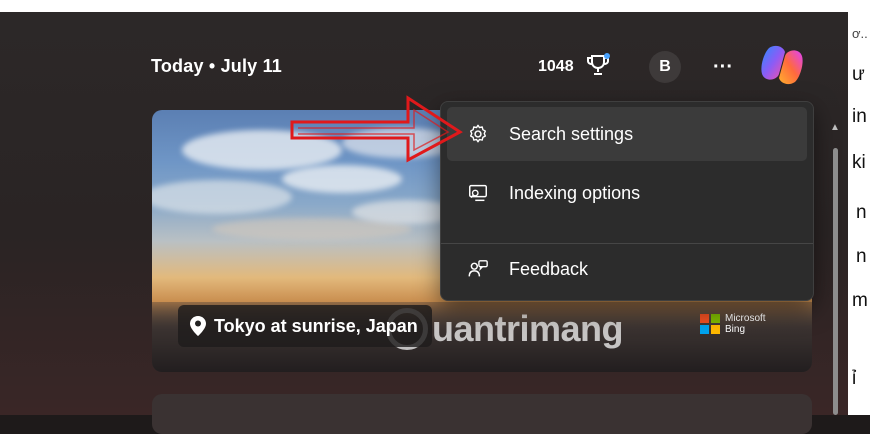 This screenshot has height=434, width=870. I want to click on brand-line1: Microsoft, so click(745, 318).